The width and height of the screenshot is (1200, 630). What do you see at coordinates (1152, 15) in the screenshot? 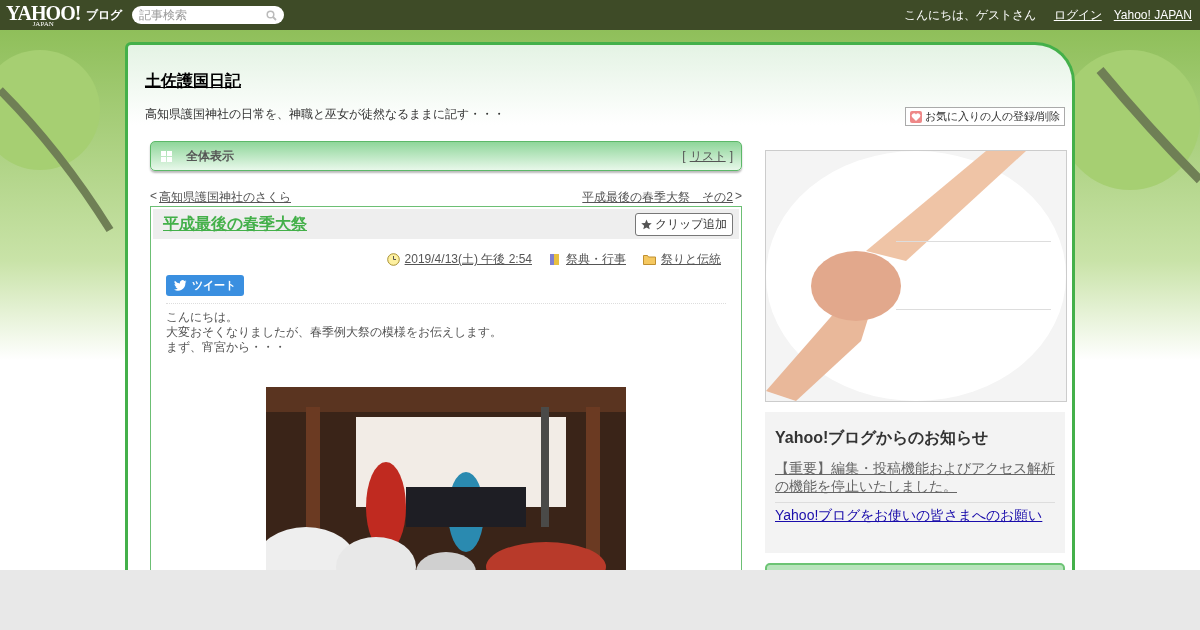
I see `header-link: Yahoo! JAPAN` at bounding box center [1152, 15].